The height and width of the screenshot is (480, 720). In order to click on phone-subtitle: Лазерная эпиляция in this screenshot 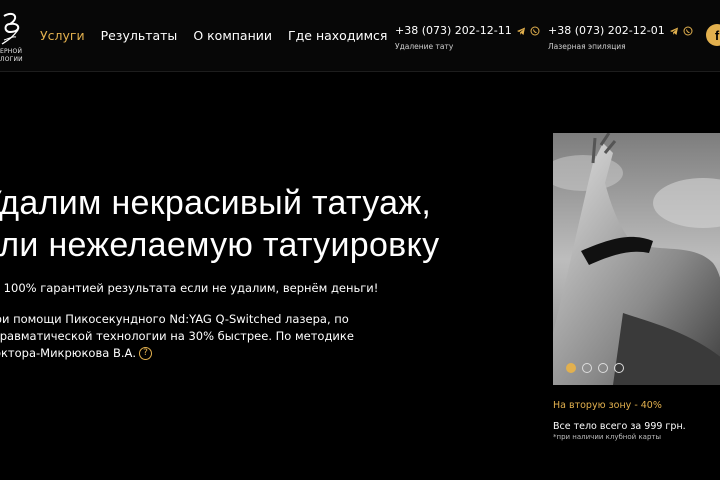, I will do `click(587, 46)`.